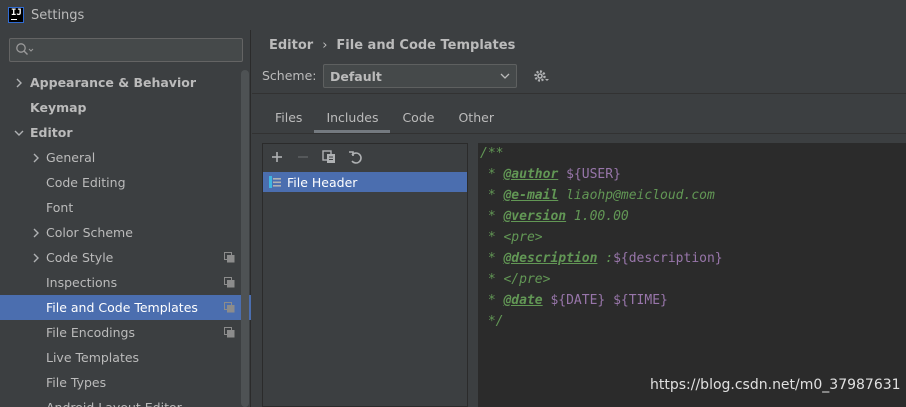 This screenshot has width=906, height=407. I want to click on tabs-divider, so click(579, 133).